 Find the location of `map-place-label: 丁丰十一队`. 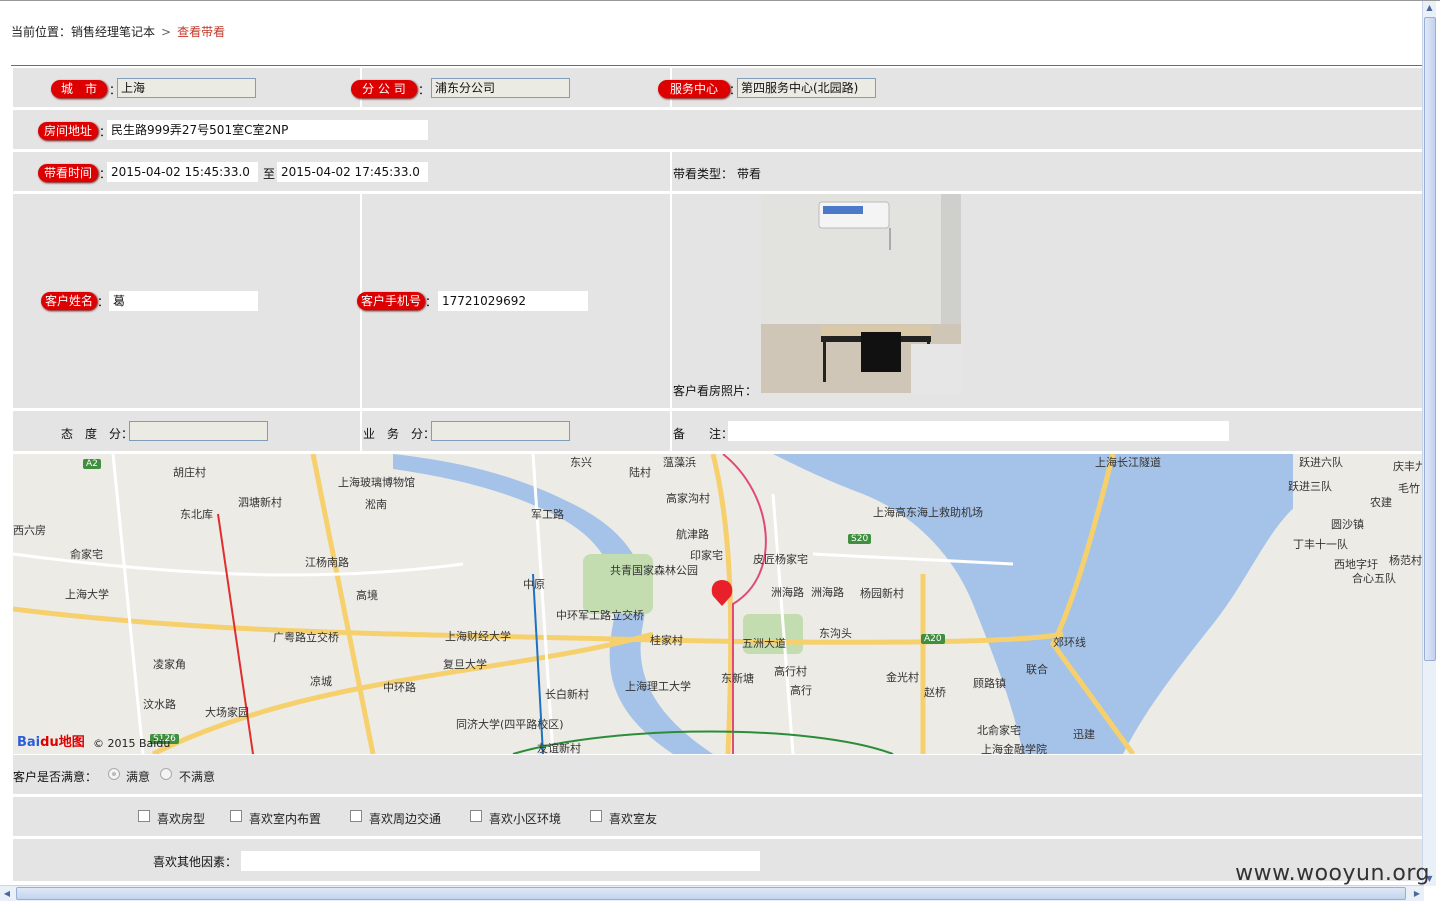

map-place-label: 丁丰十一队 is located at coordinates (1320, 544).